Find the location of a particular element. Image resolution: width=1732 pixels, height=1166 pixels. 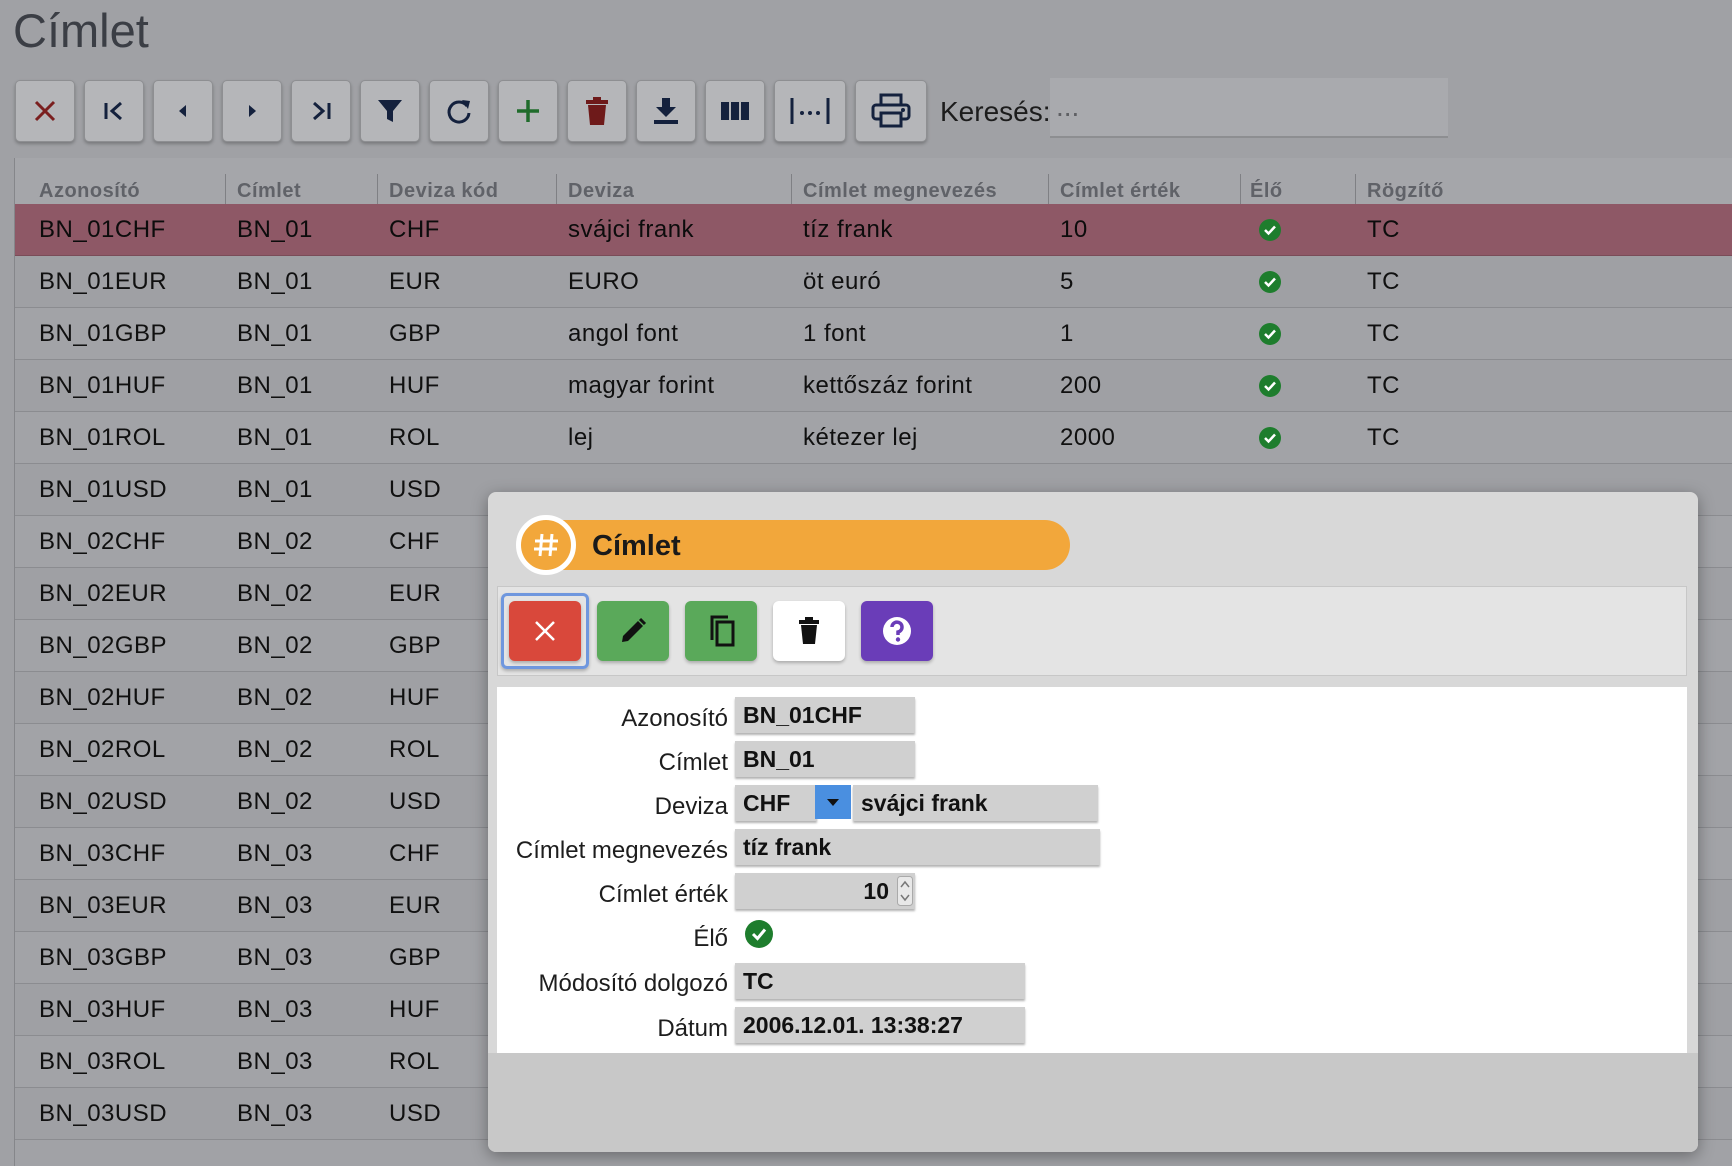

trash-icon is located at coordinates (809, 630).